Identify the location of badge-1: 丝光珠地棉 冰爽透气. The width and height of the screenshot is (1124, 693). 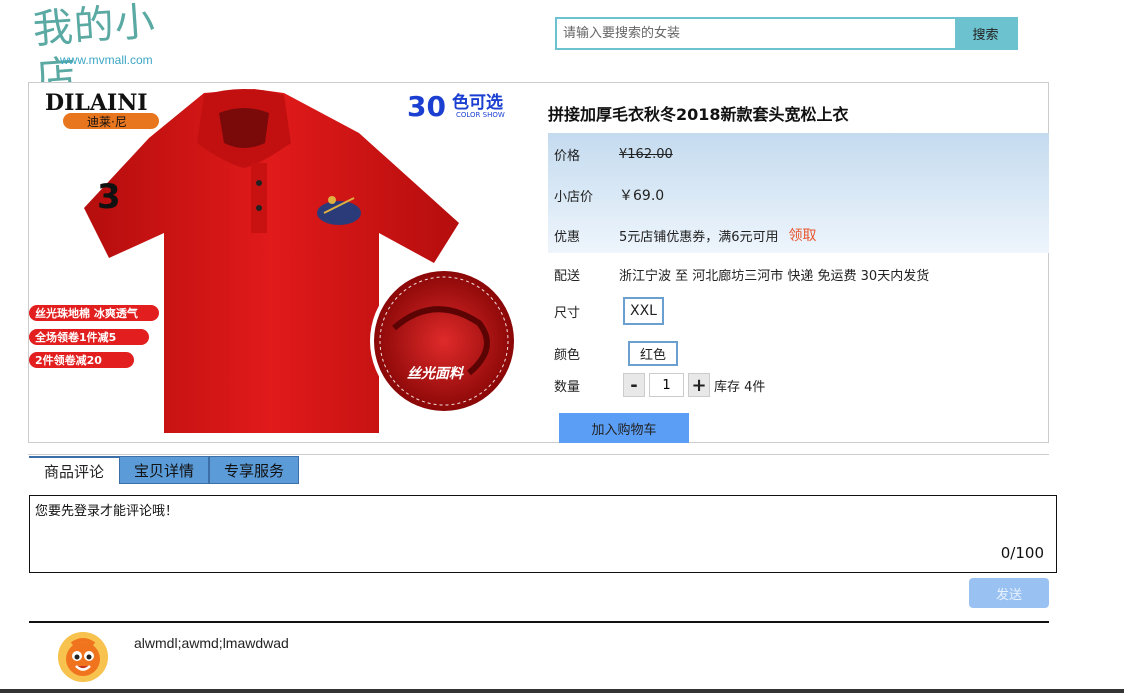
(86, 313).